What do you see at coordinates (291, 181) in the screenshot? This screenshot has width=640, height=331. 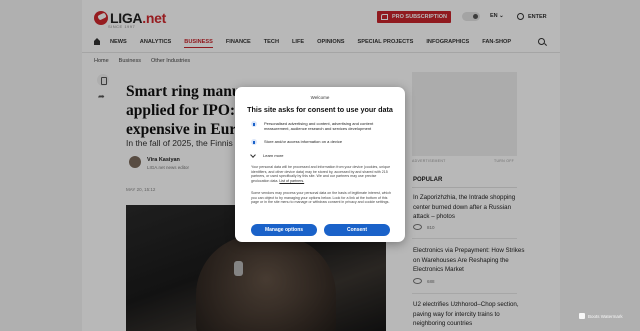 I see `list-of-partners-link: List of partners.` at bounding box center [291, 181].